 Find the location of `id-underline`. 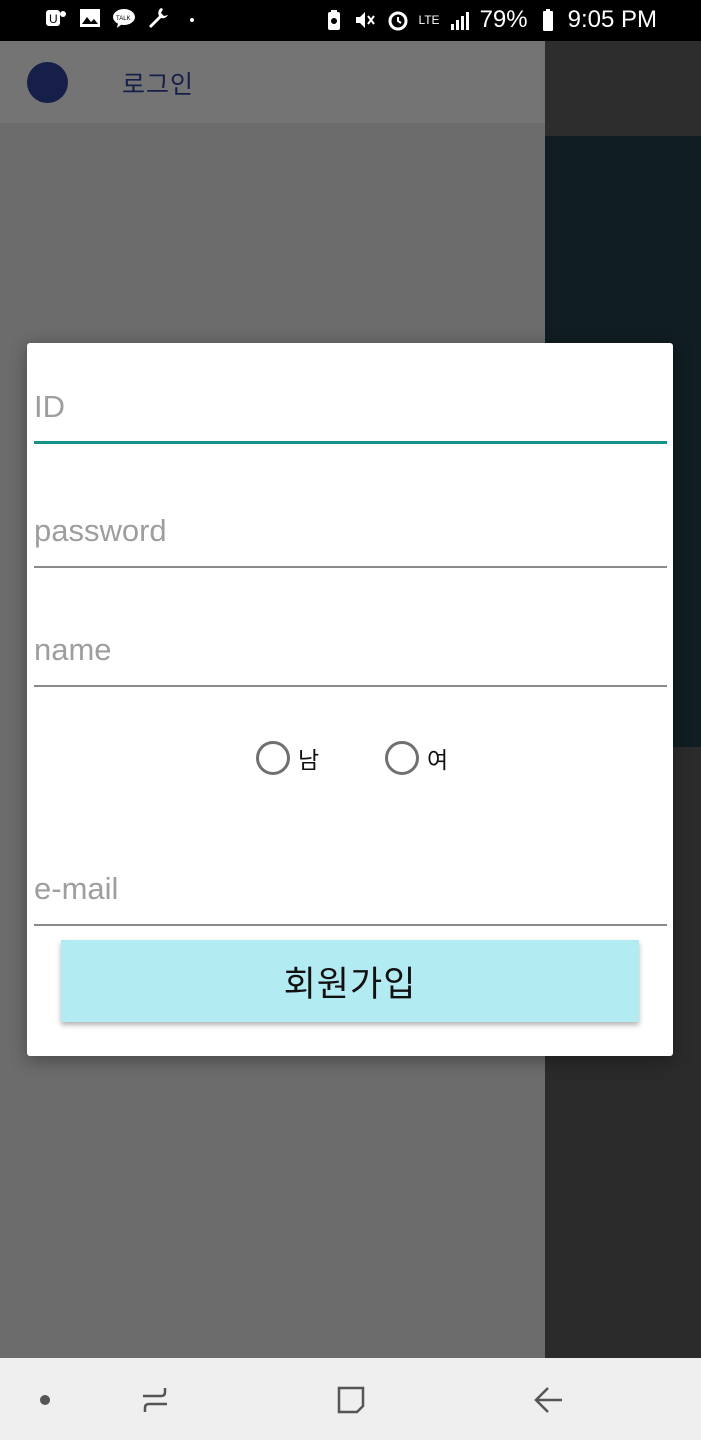

id-underline is located at coordinates (350, 442).